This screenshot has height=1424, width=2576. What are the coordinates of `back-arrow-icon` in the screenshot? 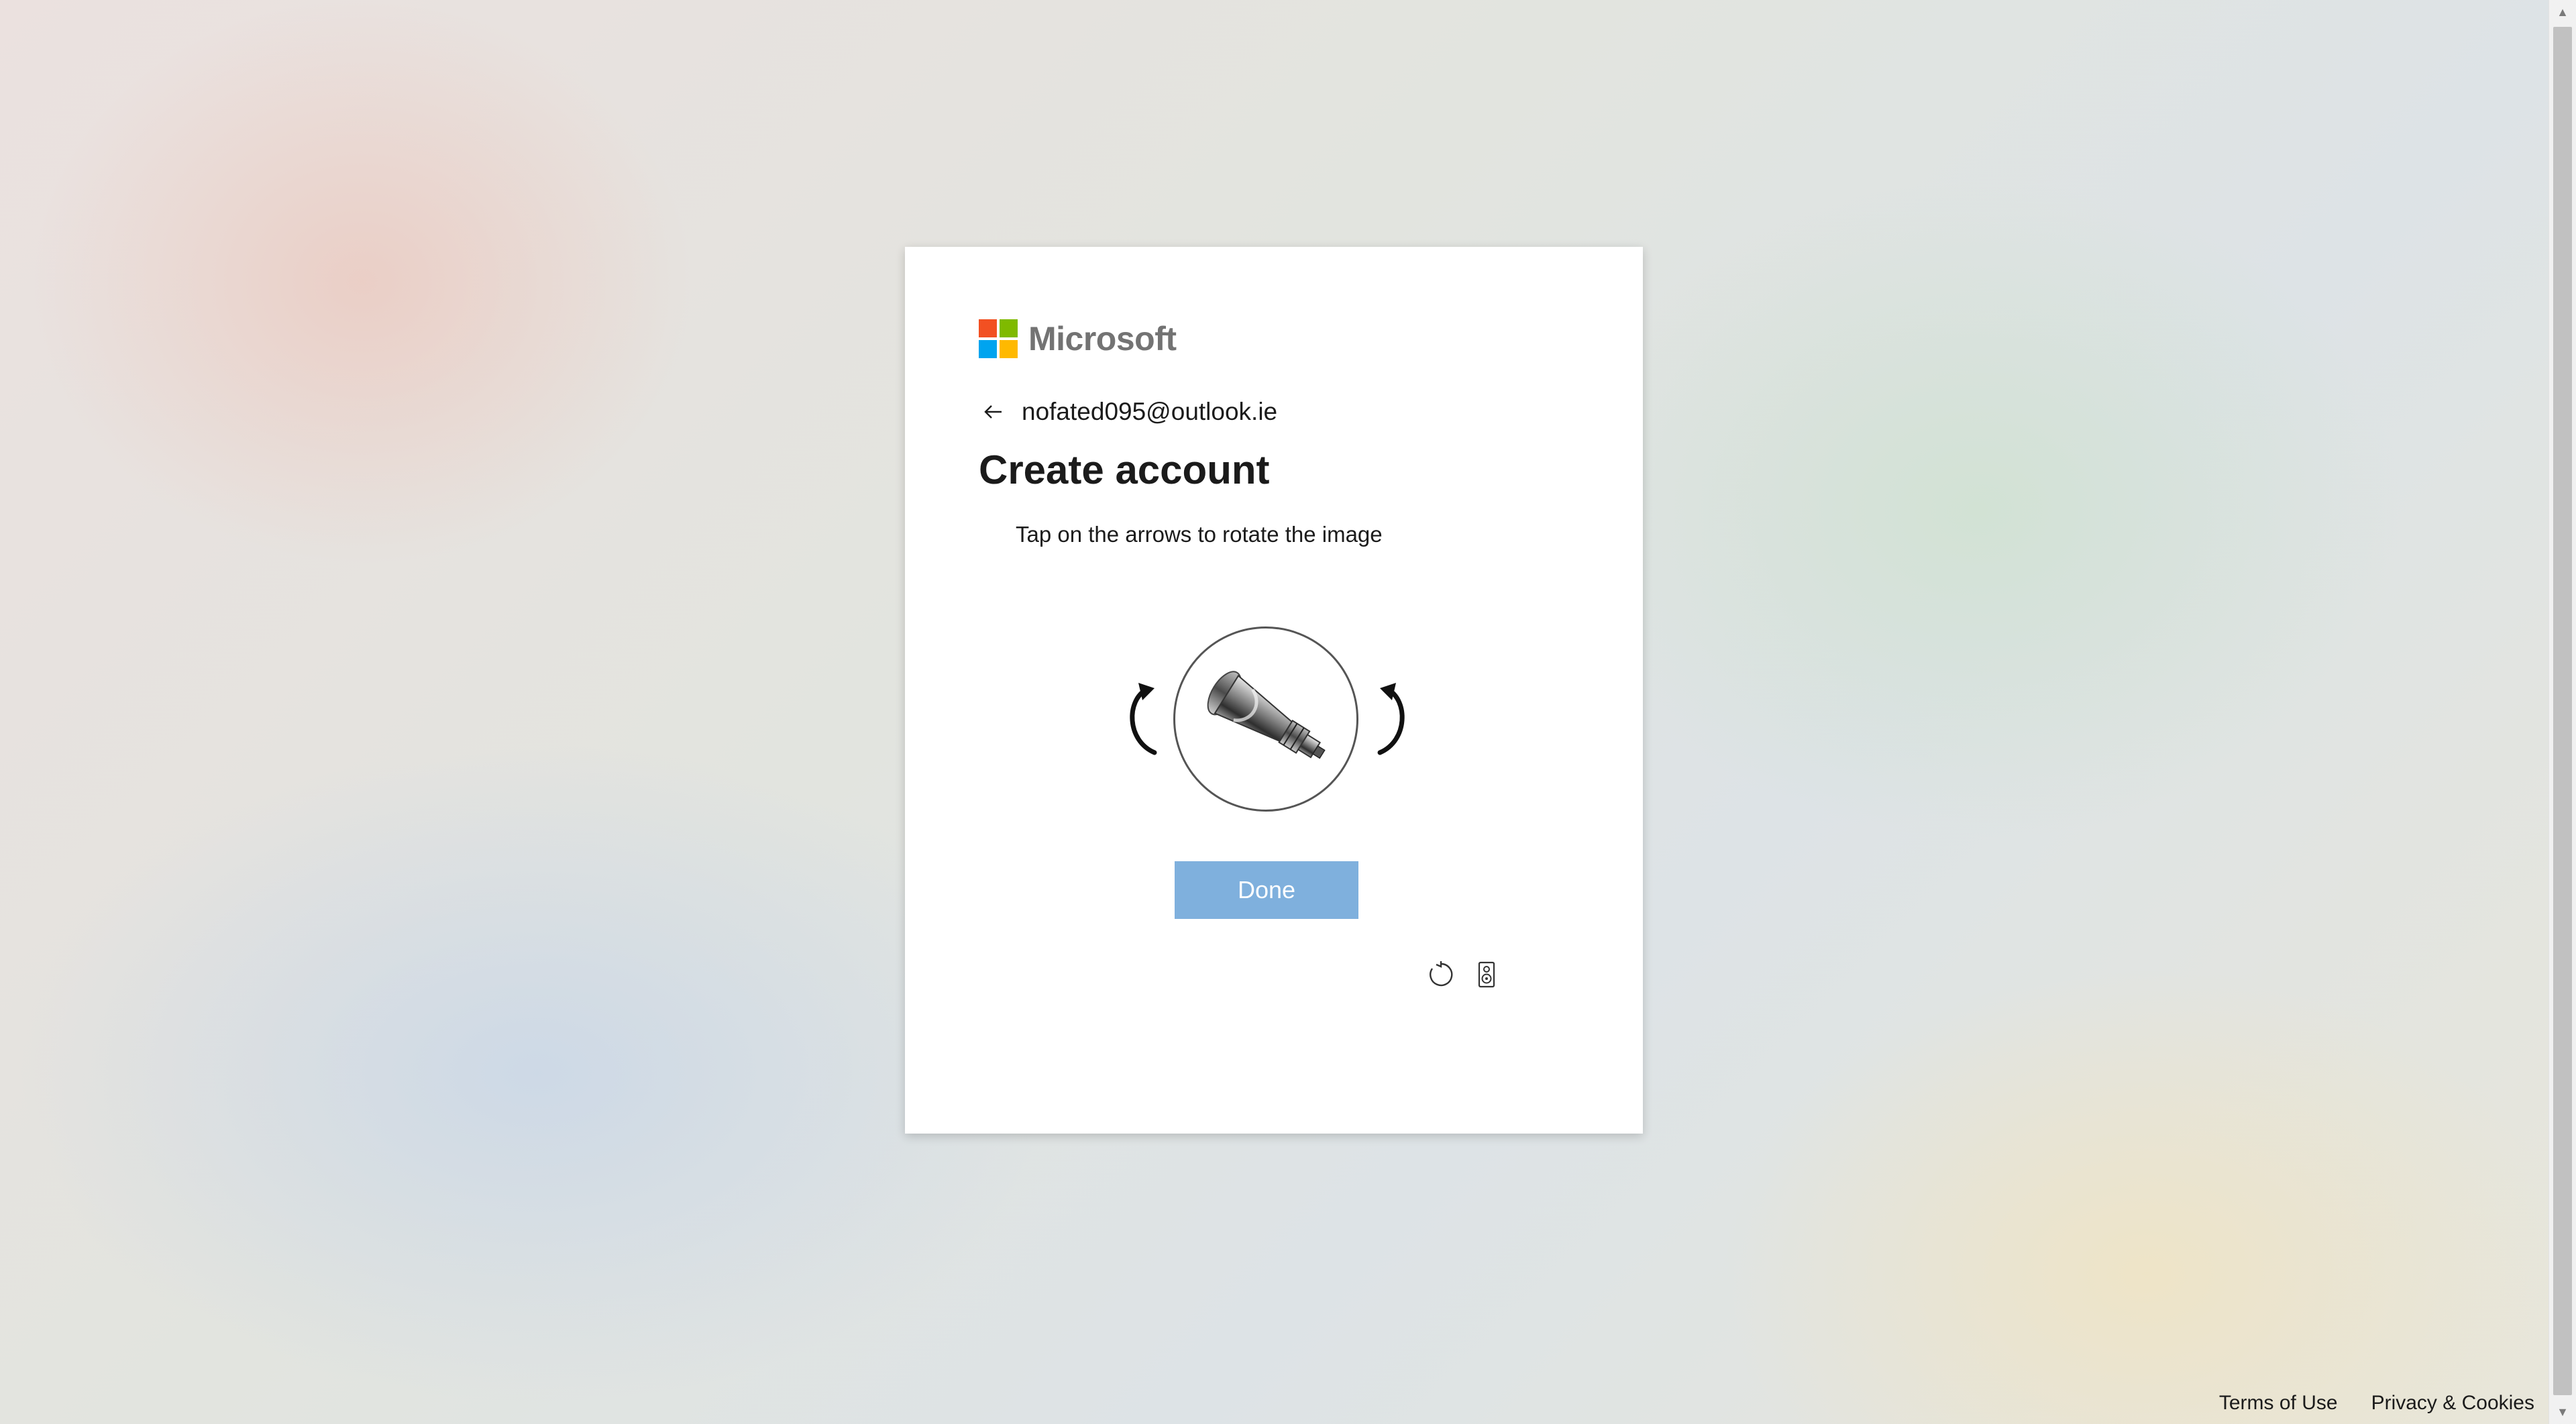 It's located at (993, 412).